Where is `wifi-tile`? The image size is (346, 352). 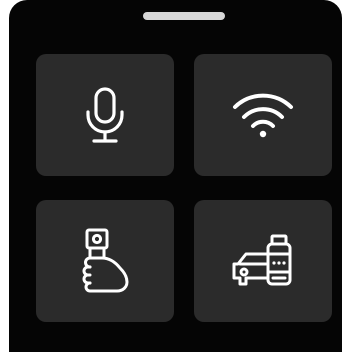
wifi-tile is located at coordinates (263, 115).